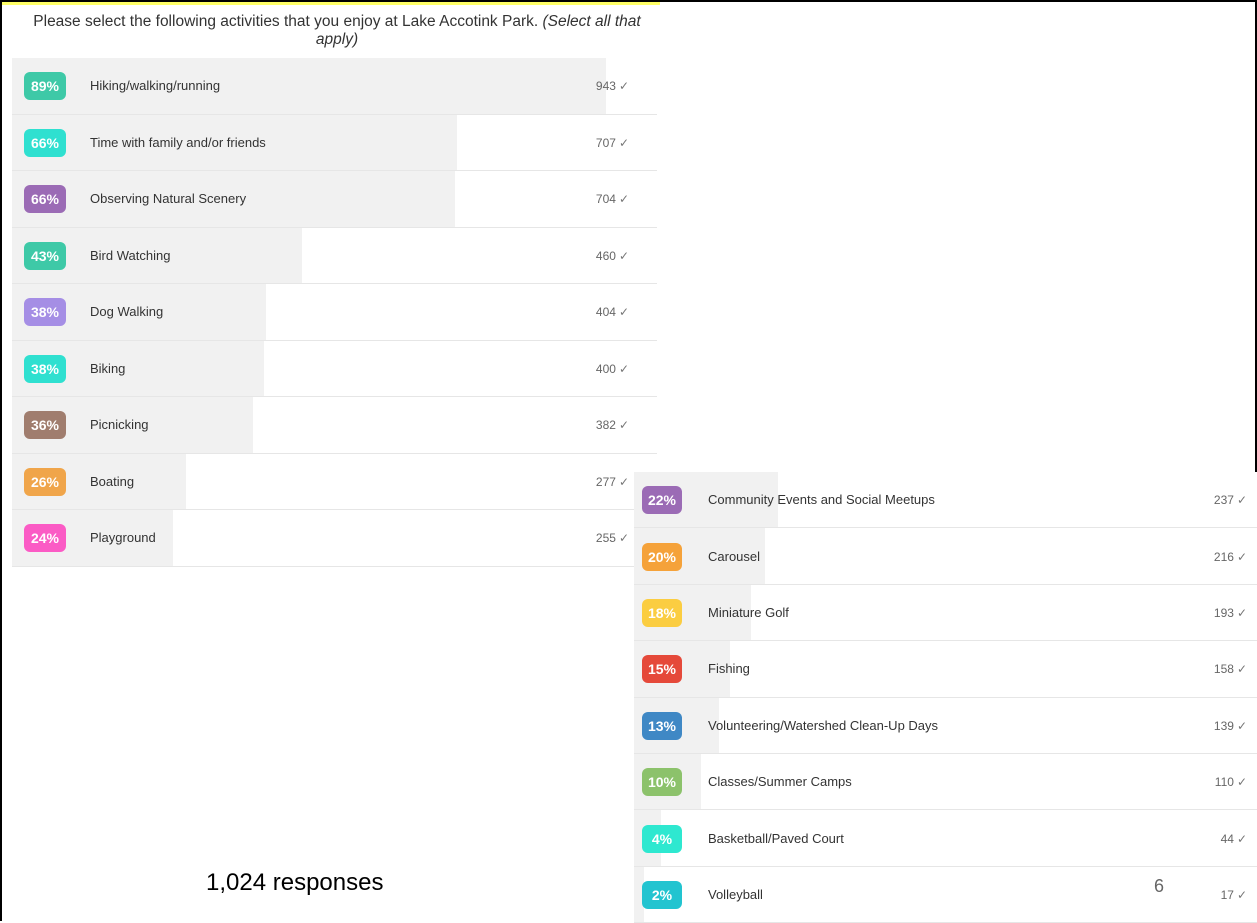 The image size is (1257, 923). I want to click on option-count-dog-walking: 404 ✓, so click(612, 312).